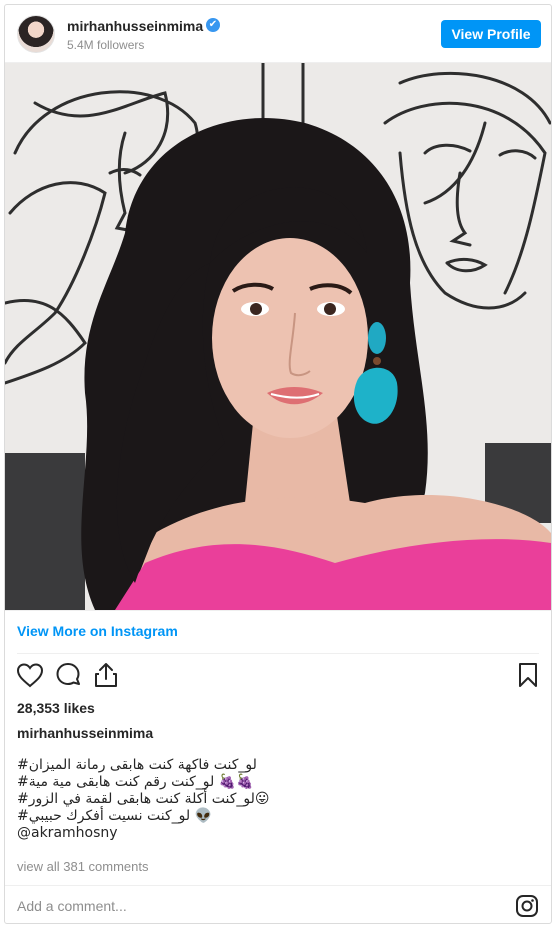 Image resolution: width=560 pixels, height=934 pixels. Describe the element at coordinates (491, 34) in the screenshot. I see `view-profile-button: View Profile` at that location.